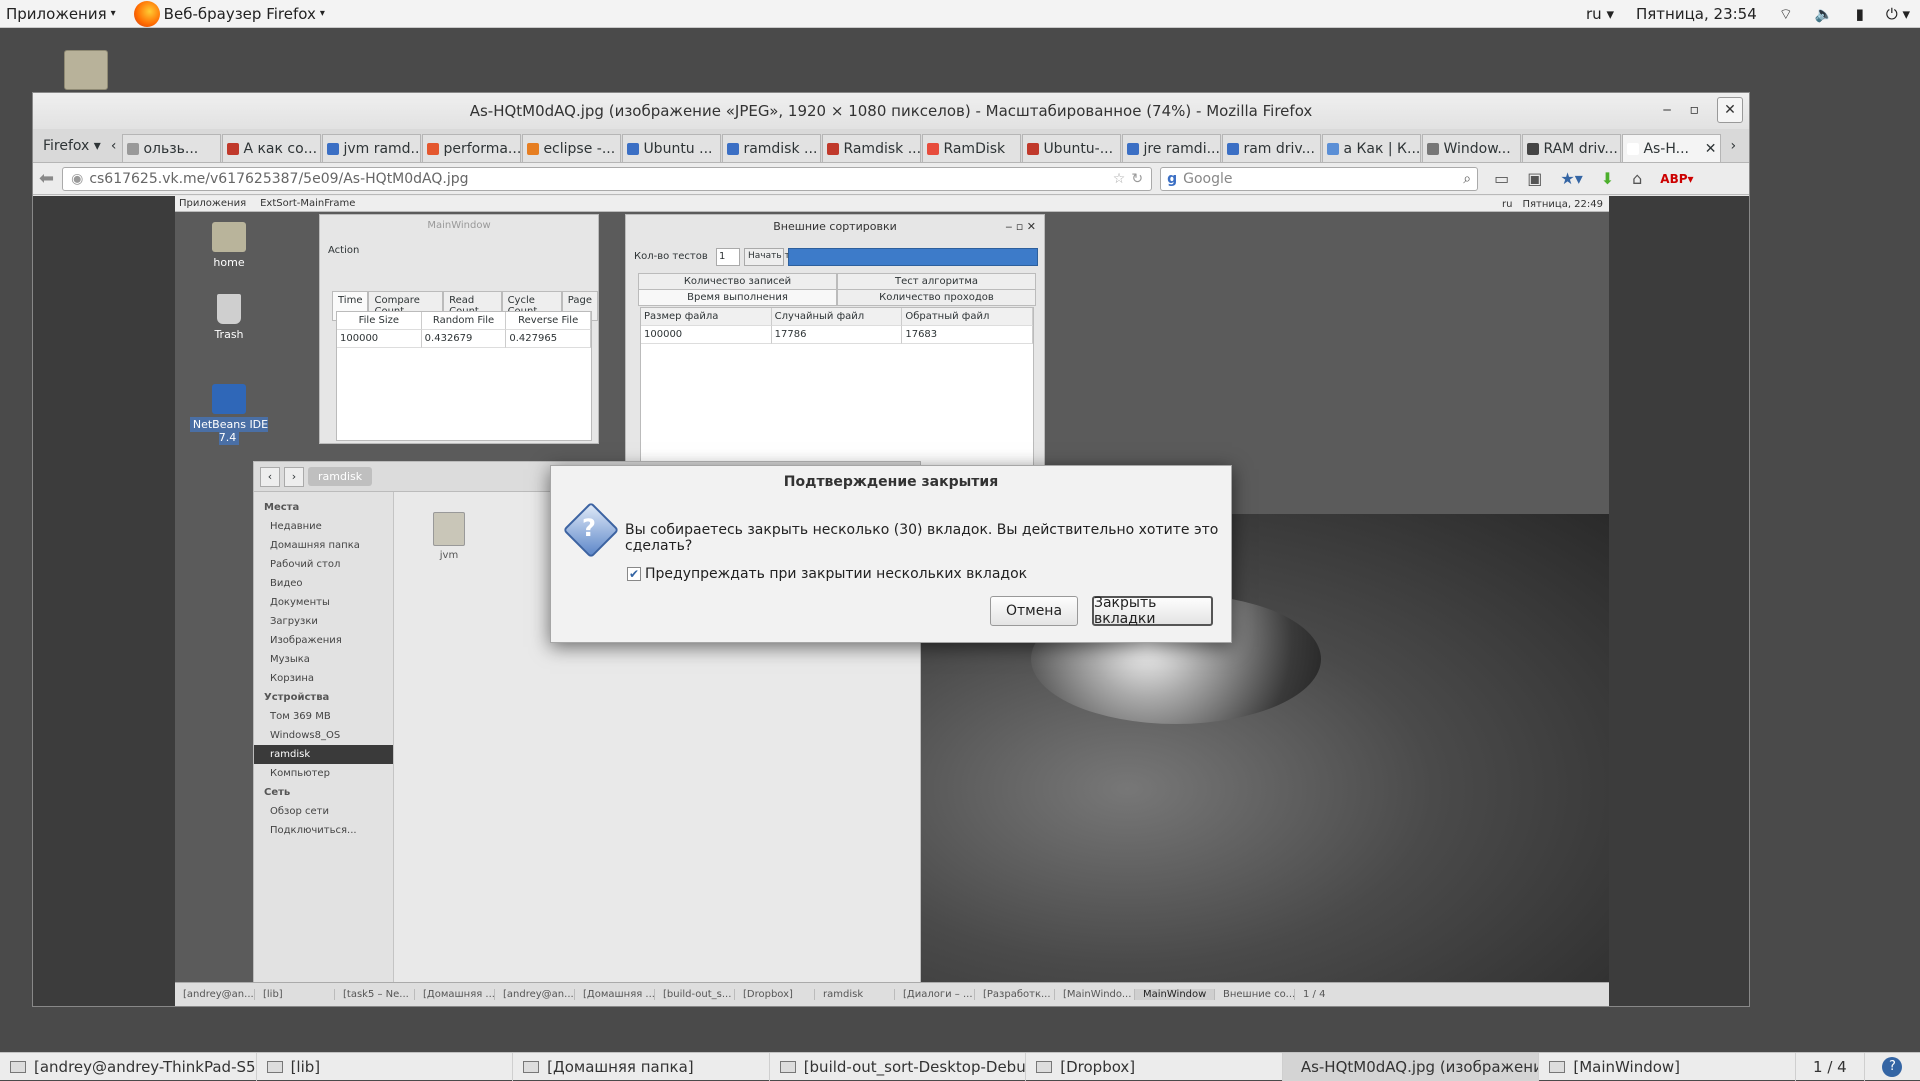 Image resolution: width=1920 pixels, height=1081 pixels. I want to click on keyboard-layout: ru ▾, so click(1600, 14).